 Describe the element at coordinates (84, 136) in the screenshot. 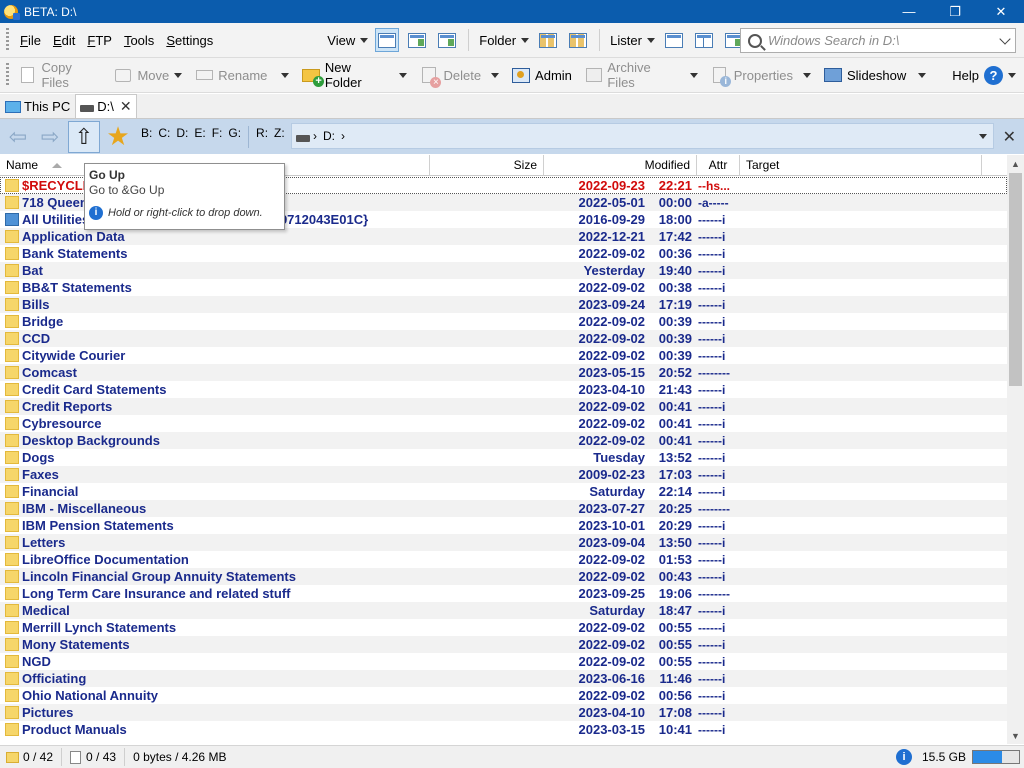

I see `go-up-button: ⇧` at that location.